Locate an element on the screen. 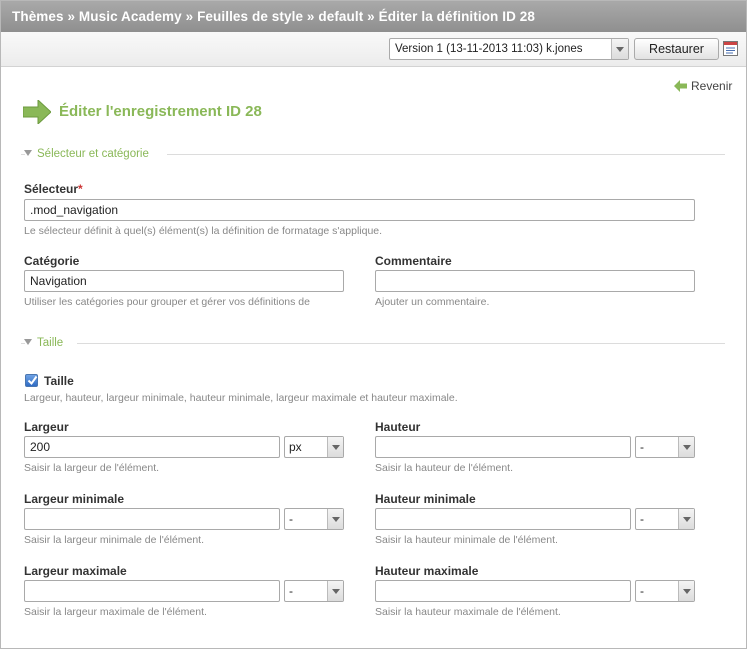  width-input: 200 is located at coordinates (152, 447).